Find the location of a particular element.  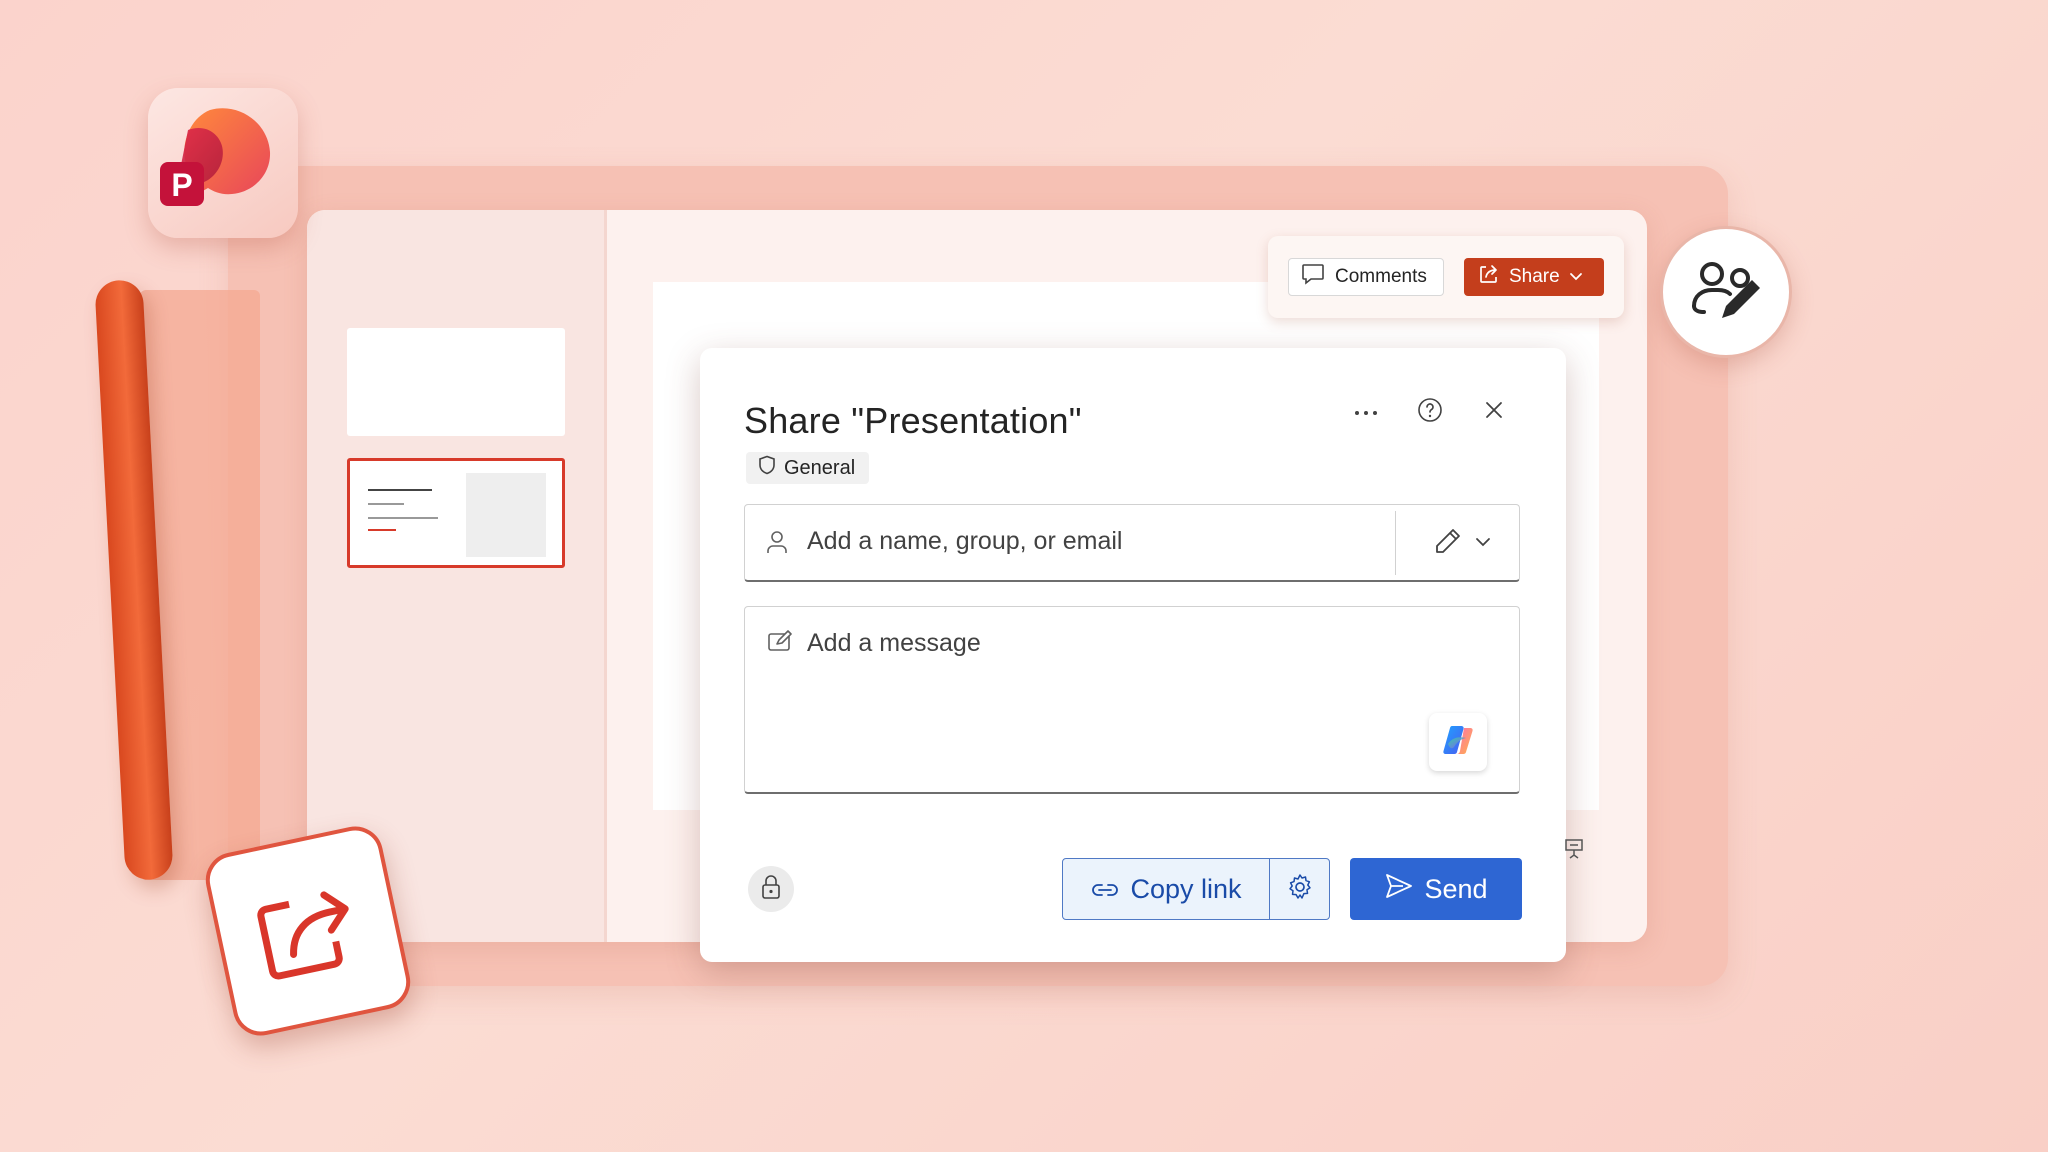

comment-icon is located at coordinates (1313, 277).